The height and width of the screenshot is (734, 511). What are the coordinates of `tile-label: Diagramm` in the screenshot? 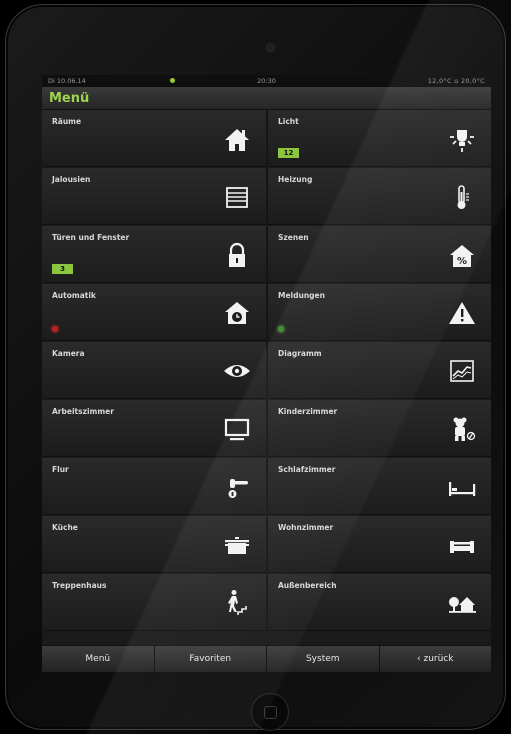 It's located at (300, 353).